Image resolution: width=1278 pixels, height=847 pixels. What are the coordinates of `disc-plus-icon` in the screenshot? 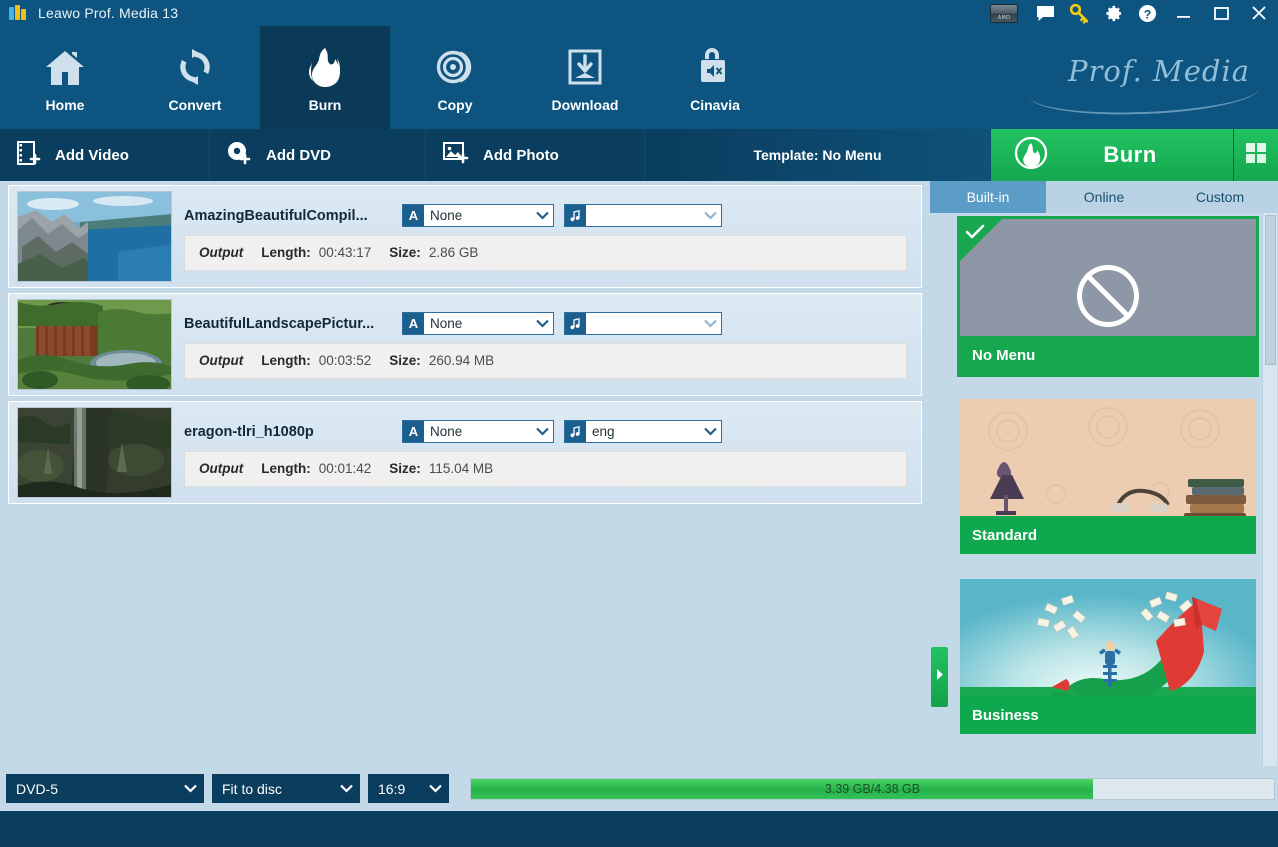 It's located at (239, 155).